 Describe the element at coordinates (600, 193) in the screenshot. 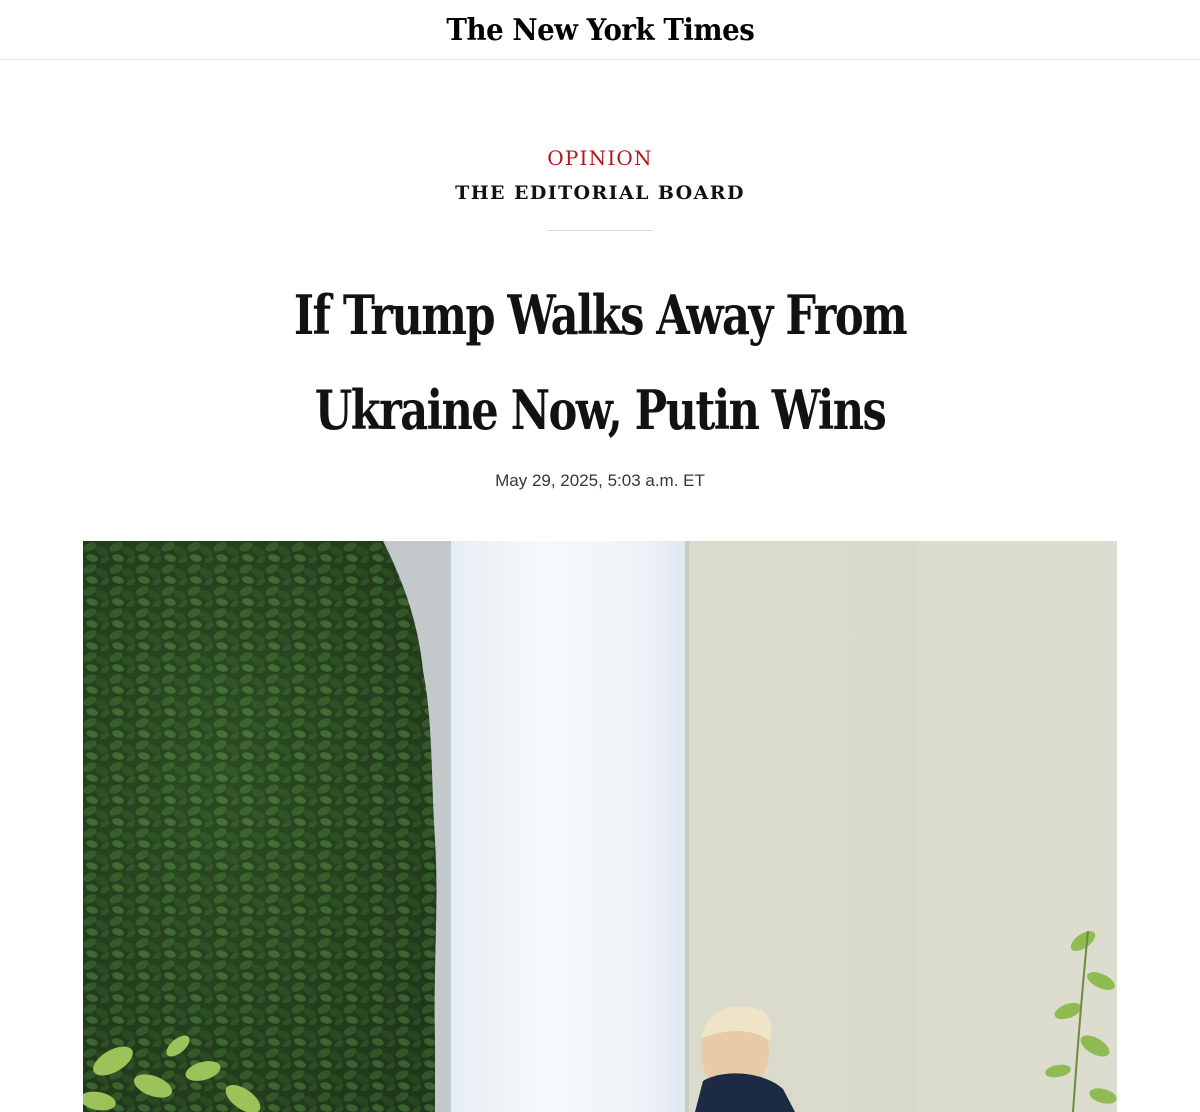

I see `byline: THE EDITORIAL BOARD` at that location.